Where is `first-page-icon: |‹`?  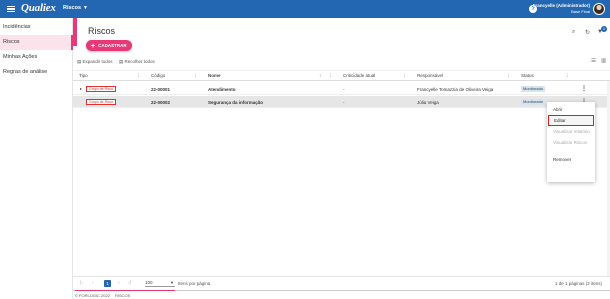
first-page-icon: |‹ is located at coordinates (81, 283).